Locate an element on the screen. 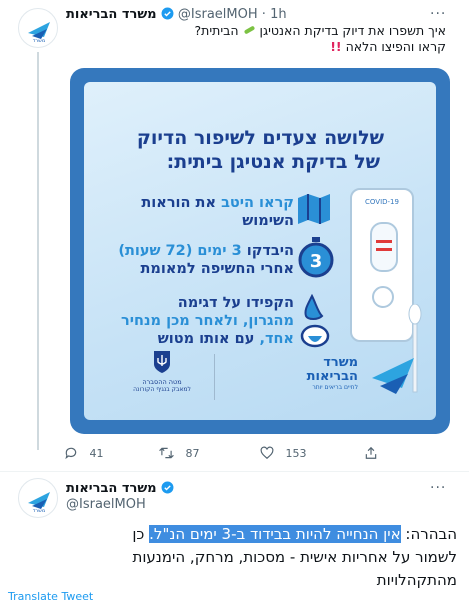 Image resolution: width=469 pixels, height=603 pixels. step2-text: היבדקו is located at coordinates (270, 251).